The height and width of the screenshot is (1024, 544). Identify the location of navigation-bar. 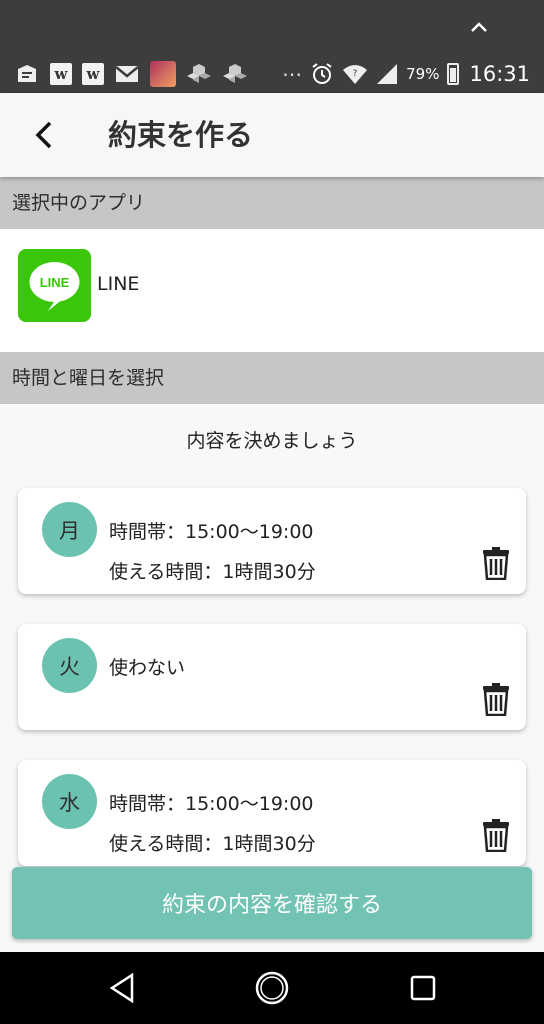
(272, 988).